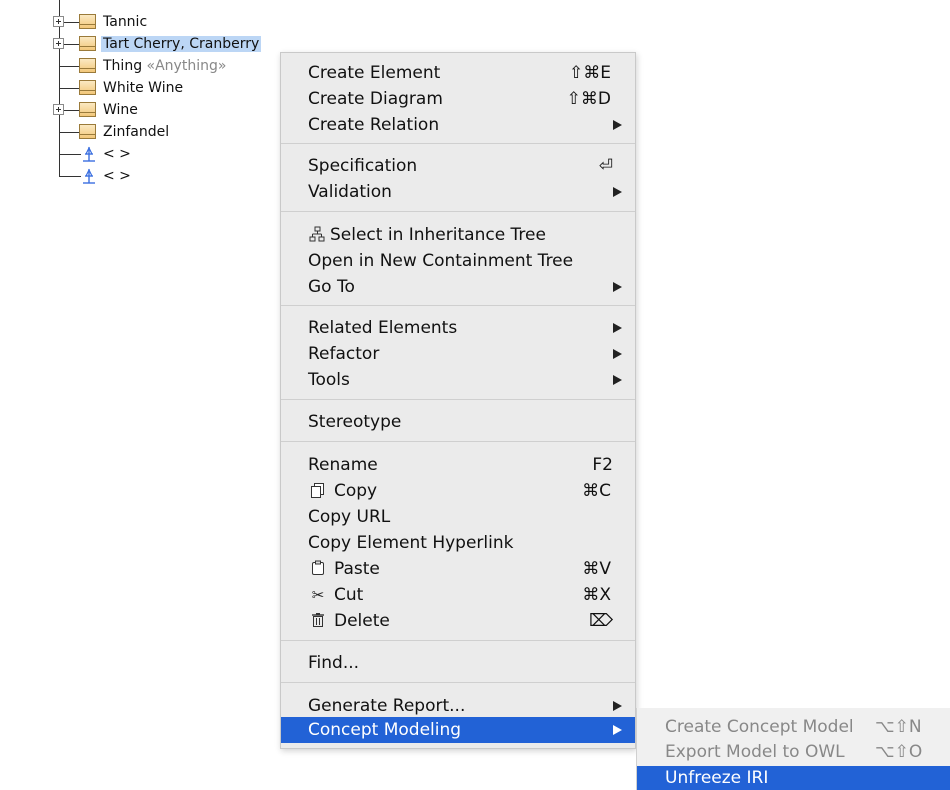  I want to click on stereotype-label: «Anything», so click(186, 66).